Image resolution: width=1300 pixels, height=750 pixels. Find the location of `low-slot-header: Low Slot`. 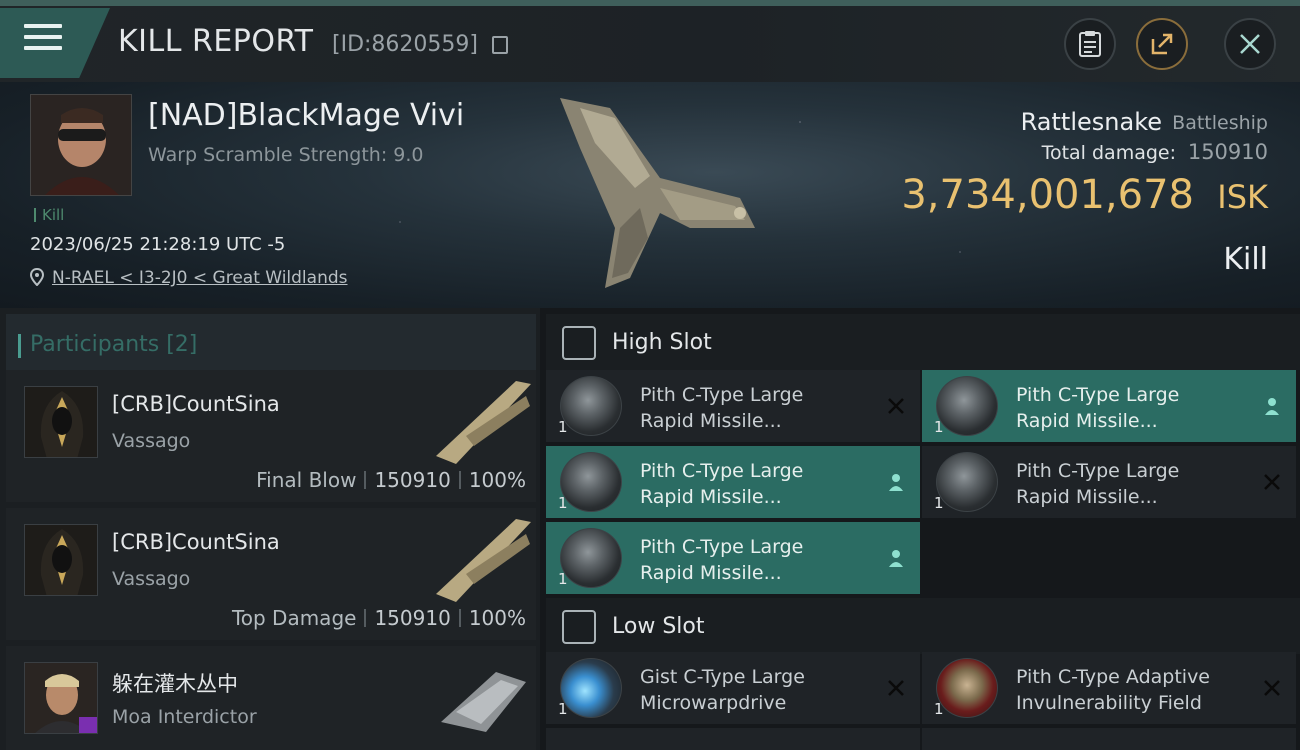

low-slot-header: Low Slot is located at coordinates (923, 626).